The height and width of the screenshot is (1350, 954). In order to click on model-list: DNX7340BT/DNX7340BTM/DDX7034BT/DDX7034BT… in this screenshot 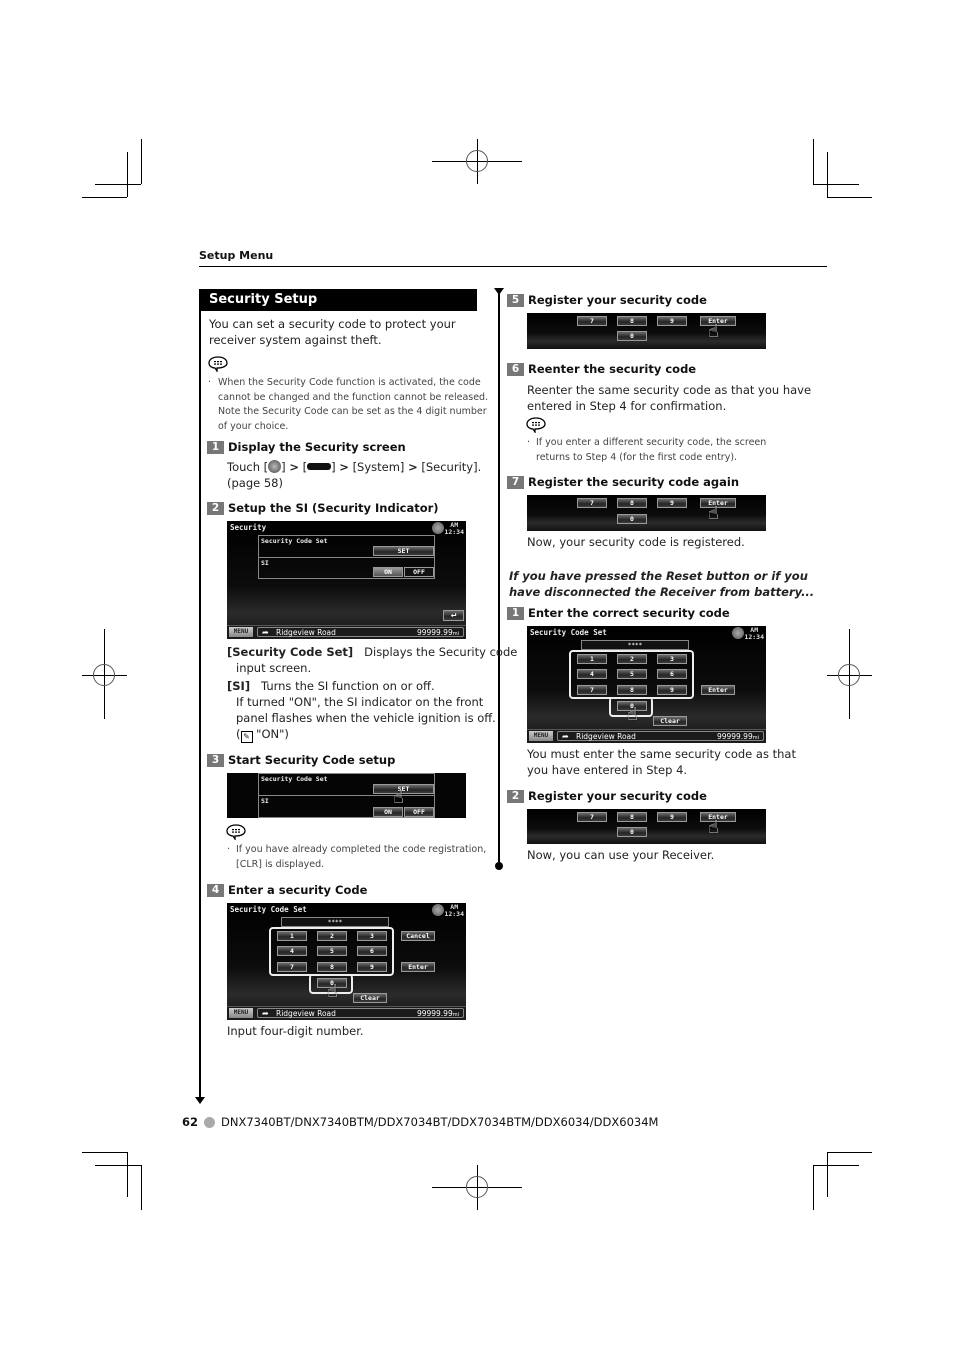, I will do `click(440, 1122)`.